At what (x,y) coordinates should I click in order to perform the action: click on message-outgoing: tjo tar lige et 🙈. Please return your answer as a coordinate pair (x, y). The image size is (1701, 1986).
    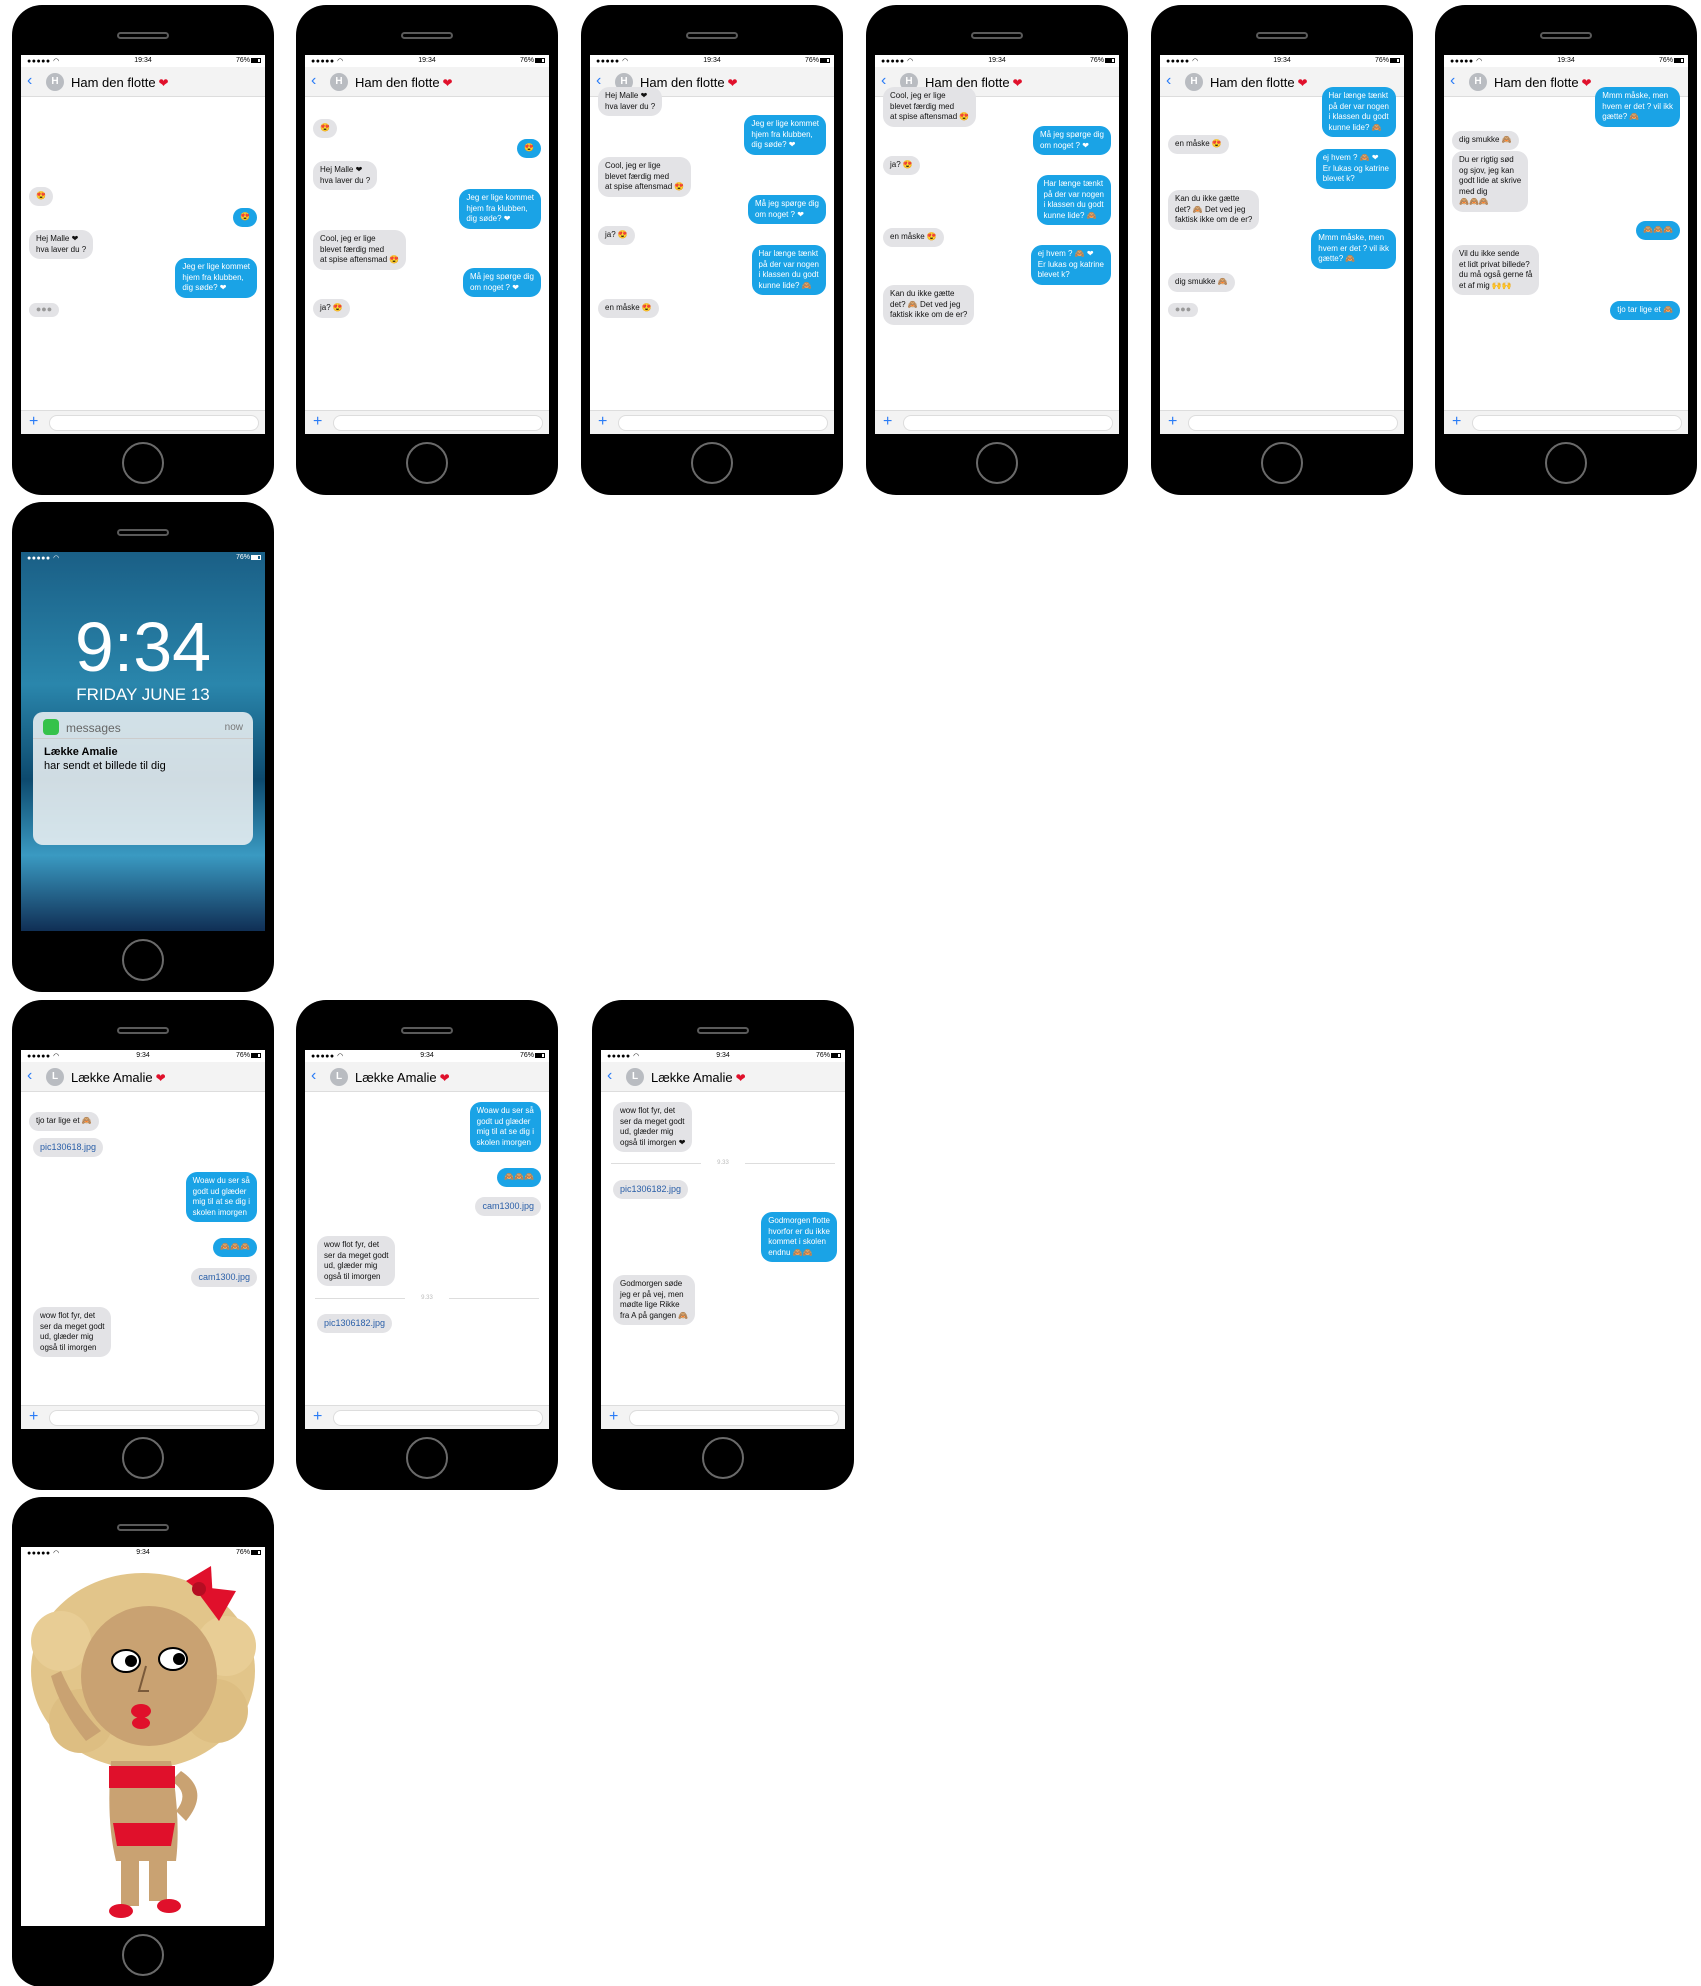
    Looking at the image, I should click on (1645, 310).